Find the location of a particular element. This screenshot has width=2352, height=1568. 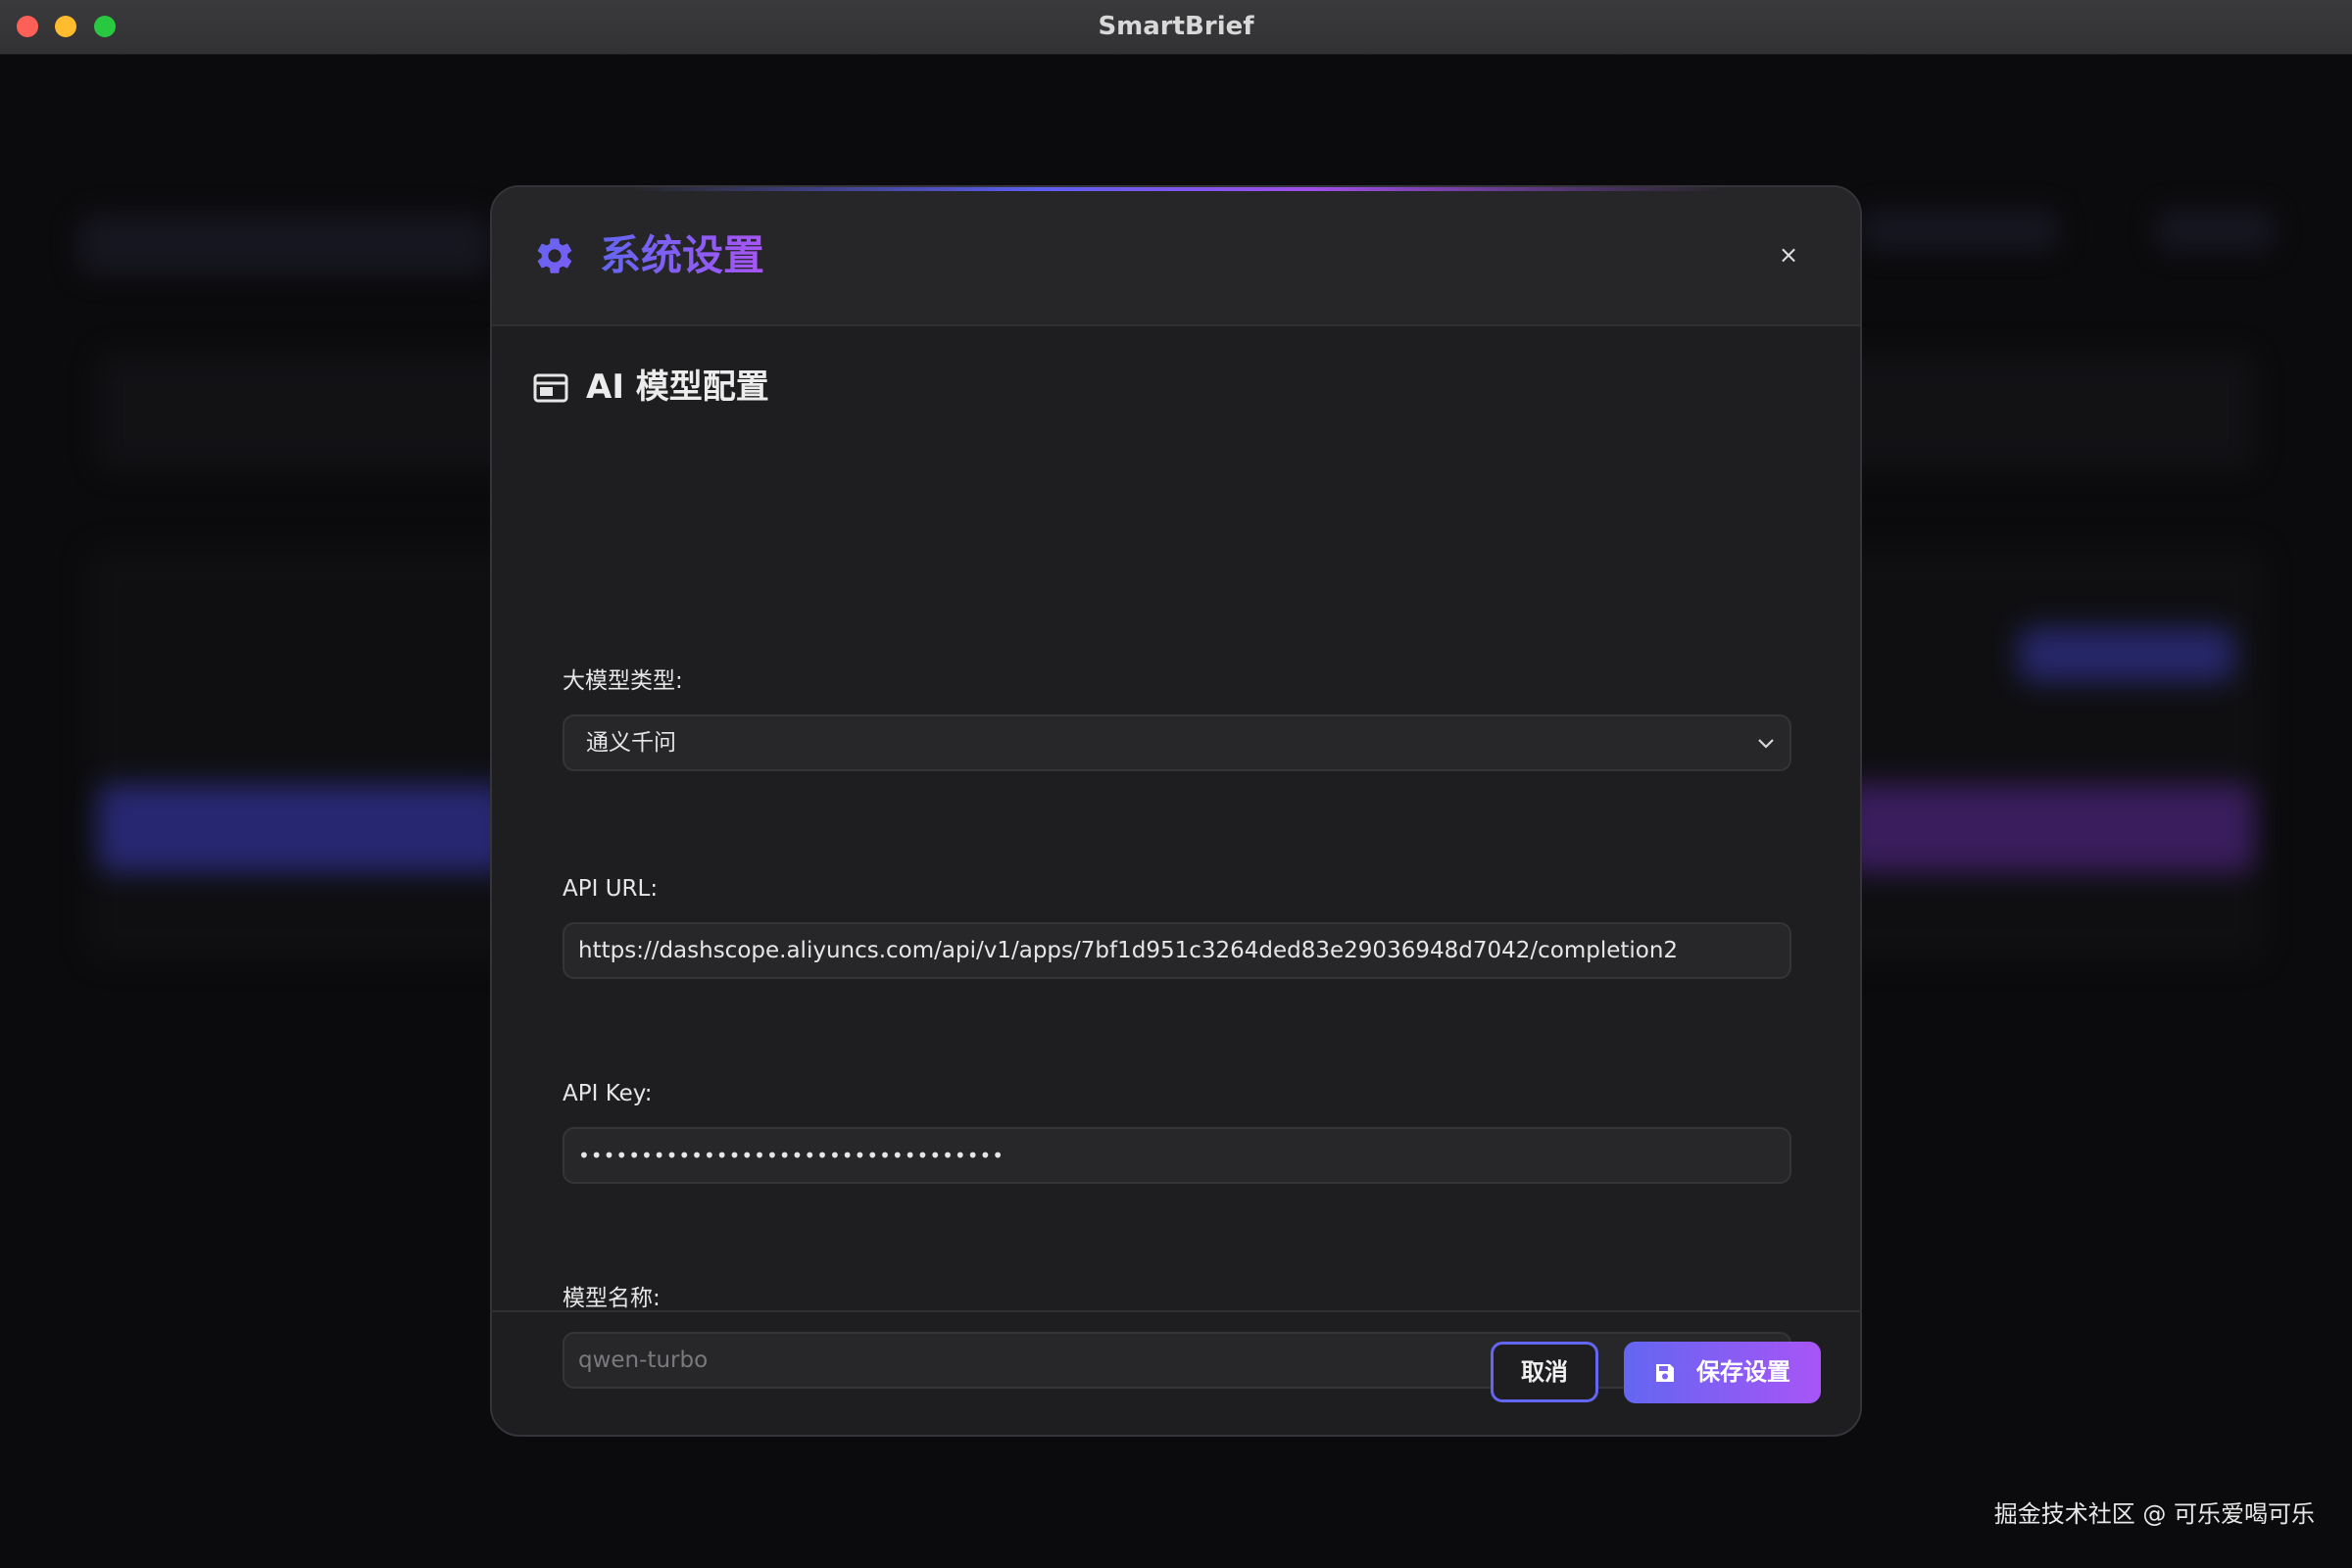

modal-accent-line is located at coordinates (1176, 189).